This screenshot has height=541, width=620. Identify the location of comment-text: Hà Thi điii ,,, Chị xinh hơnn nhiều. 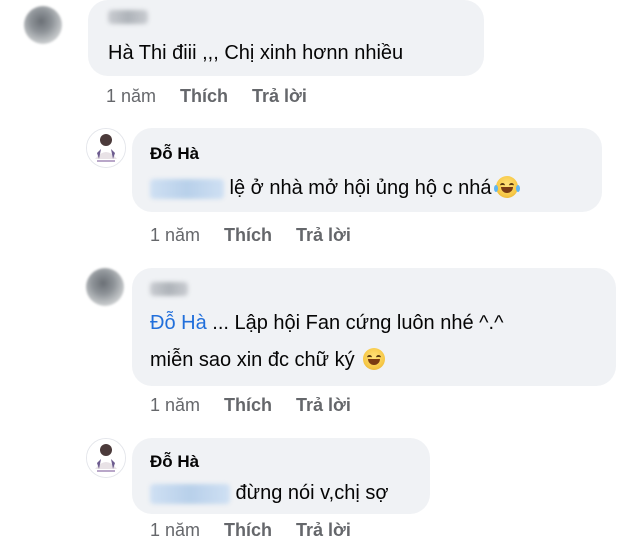
(256, 53).